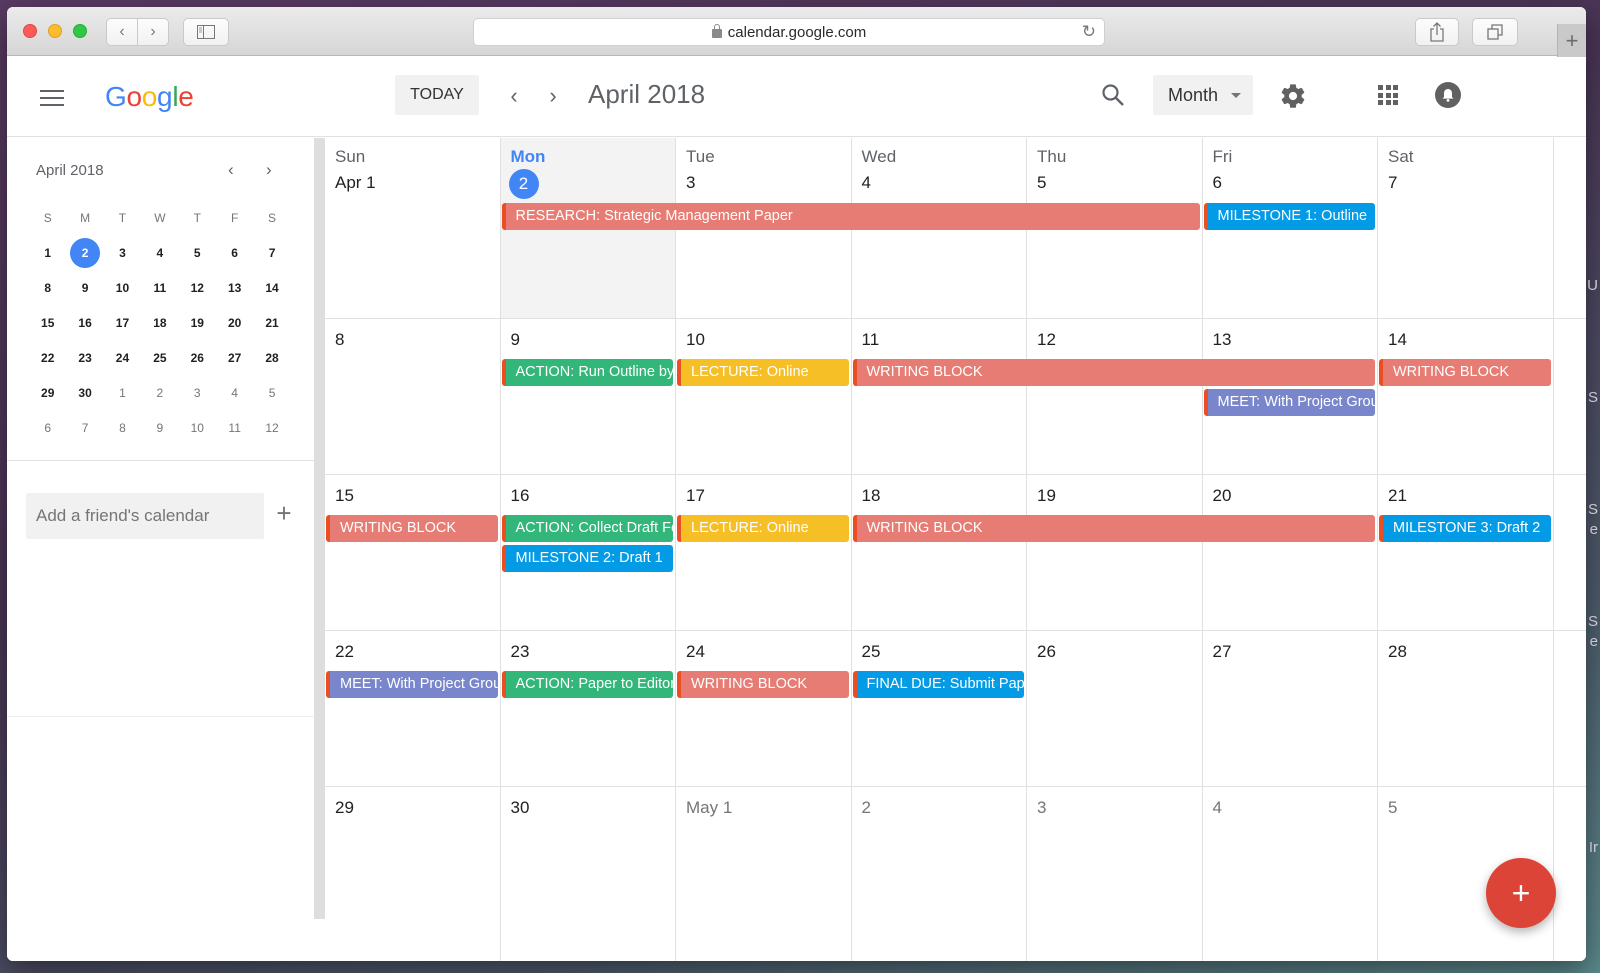  Describe the element at coordinates (47, 428) in the screenshot. I see `mini-calendar-day: 6` at that location.